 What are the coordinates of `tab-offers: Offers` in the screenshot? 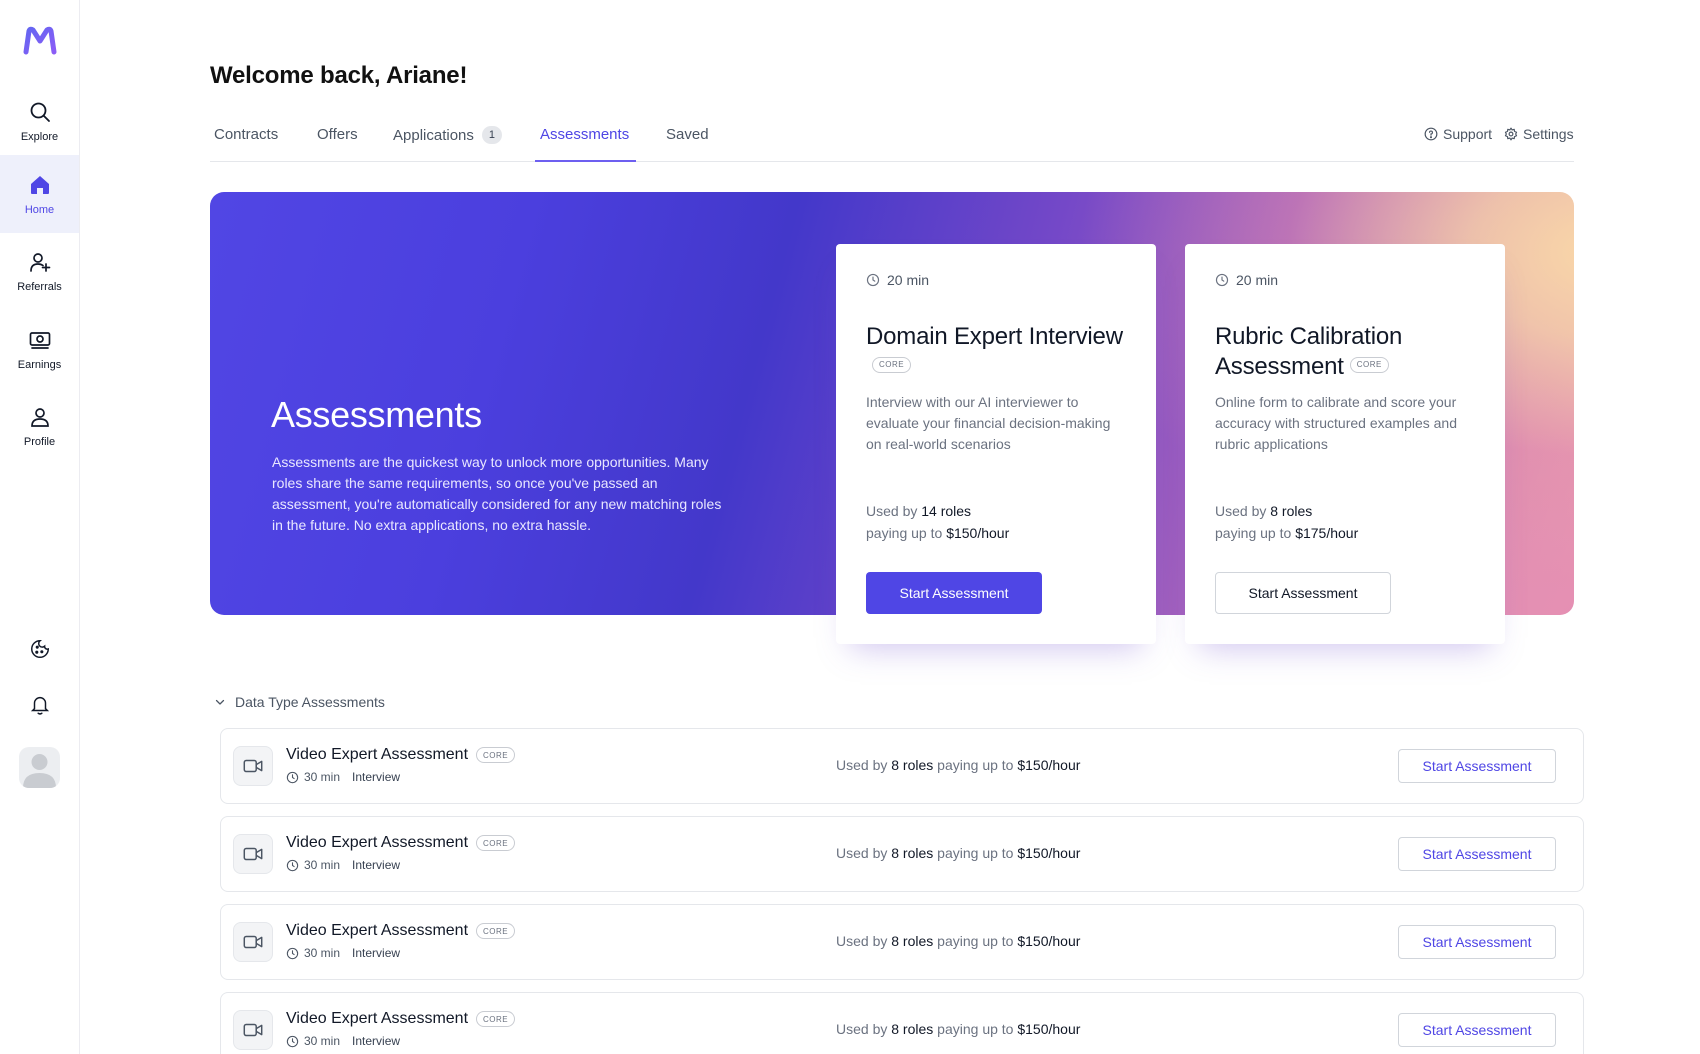 It's located at (337, 134).